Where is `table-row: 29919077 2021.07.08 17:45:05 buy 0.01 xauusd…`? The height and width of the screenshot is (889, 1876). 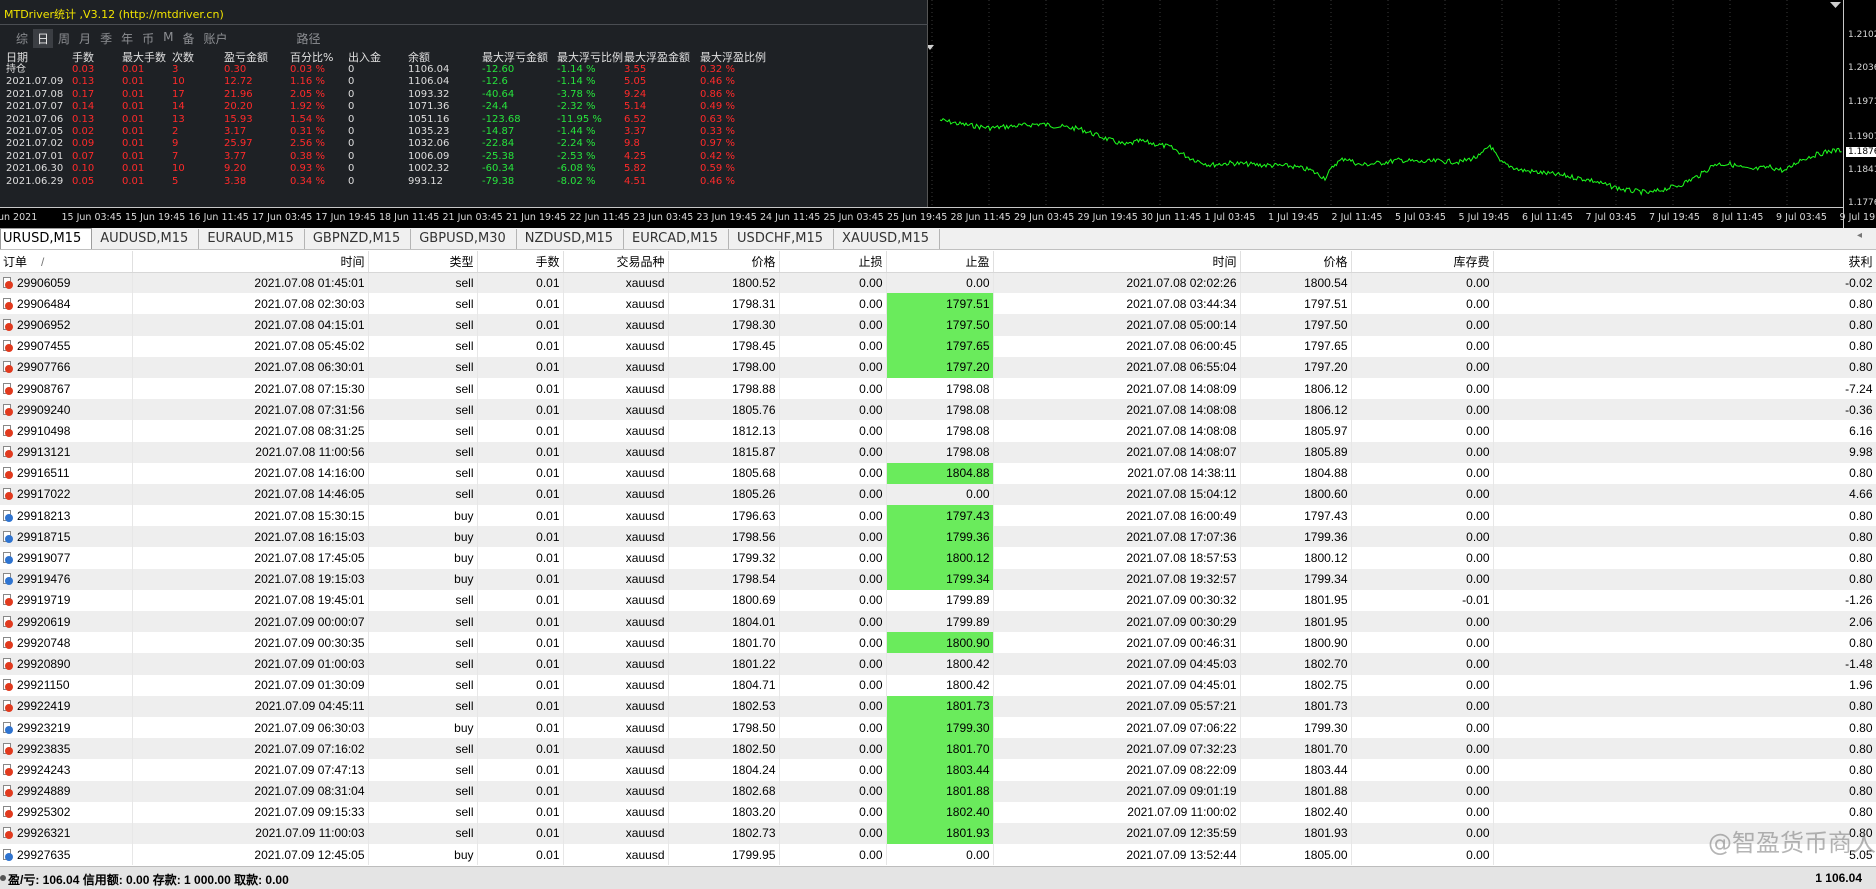
table-row: 29919077 2021.07.08 17:45:05 buy 0.01 xauusd… is located at coordinates (938, 558).